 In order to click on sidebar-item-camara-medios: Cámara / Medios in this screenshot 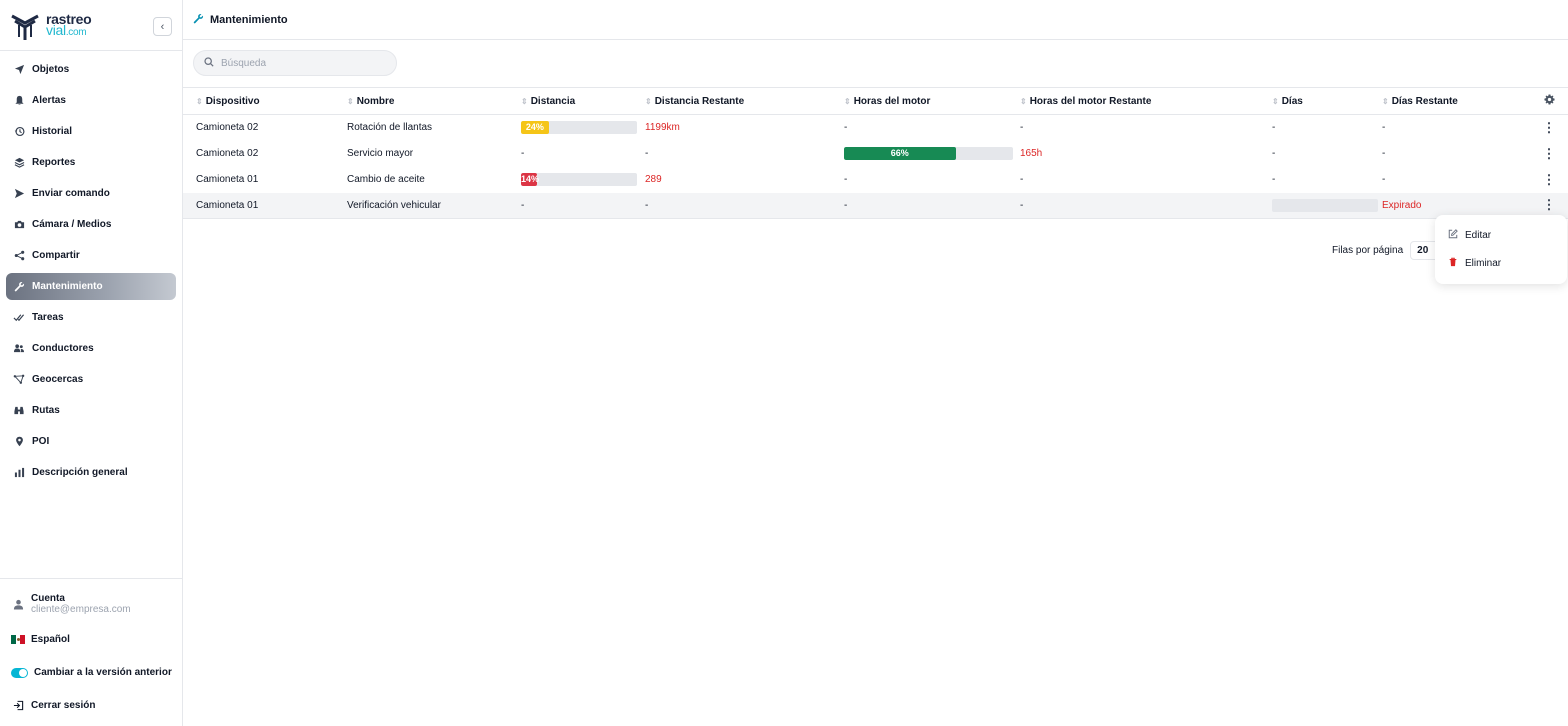, I will do `click(91, 224)`.